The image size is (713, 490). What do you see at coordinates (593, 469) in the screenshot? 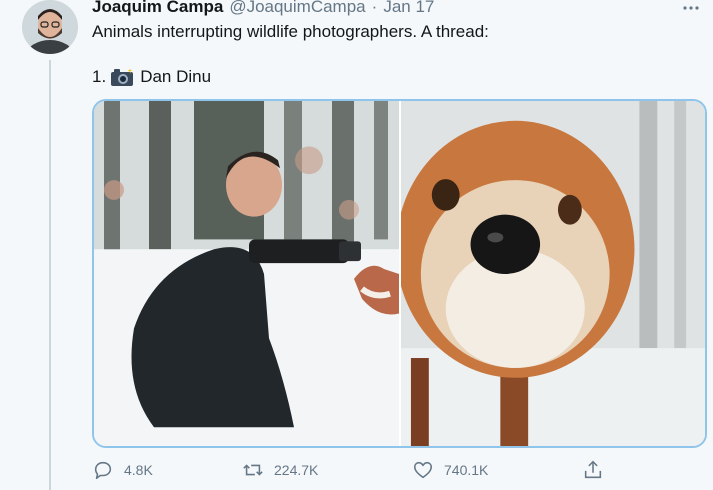
I see `share-icon` at bounding box center [593, 469].